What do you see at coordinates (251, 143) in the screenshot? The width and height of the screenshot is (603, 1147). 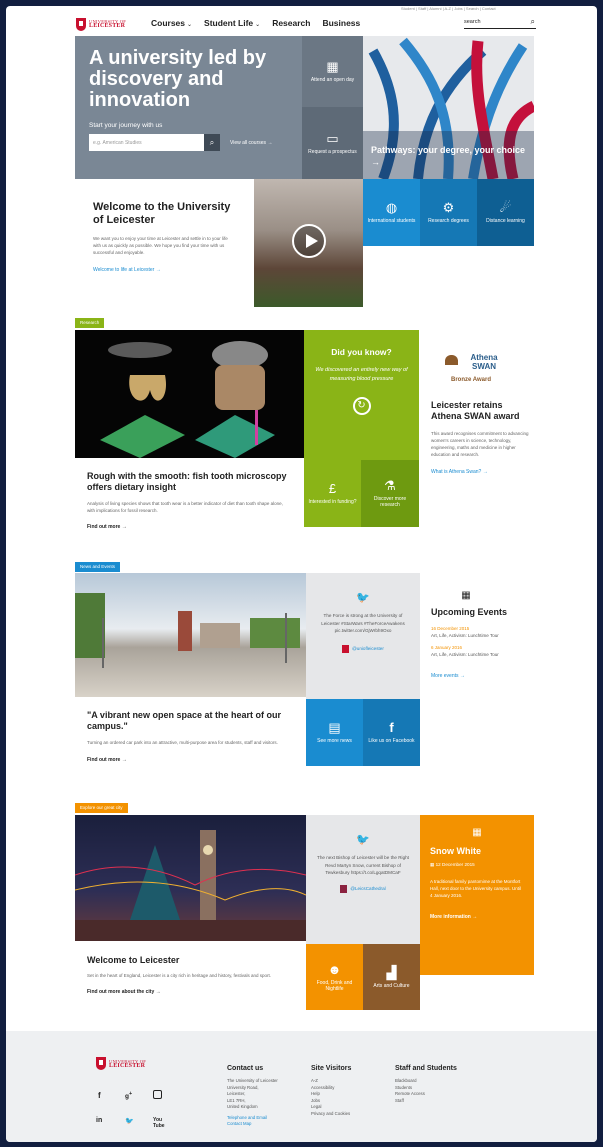 I see `view-all-courses-link: View all courses →` at bounding box center [251, 143].